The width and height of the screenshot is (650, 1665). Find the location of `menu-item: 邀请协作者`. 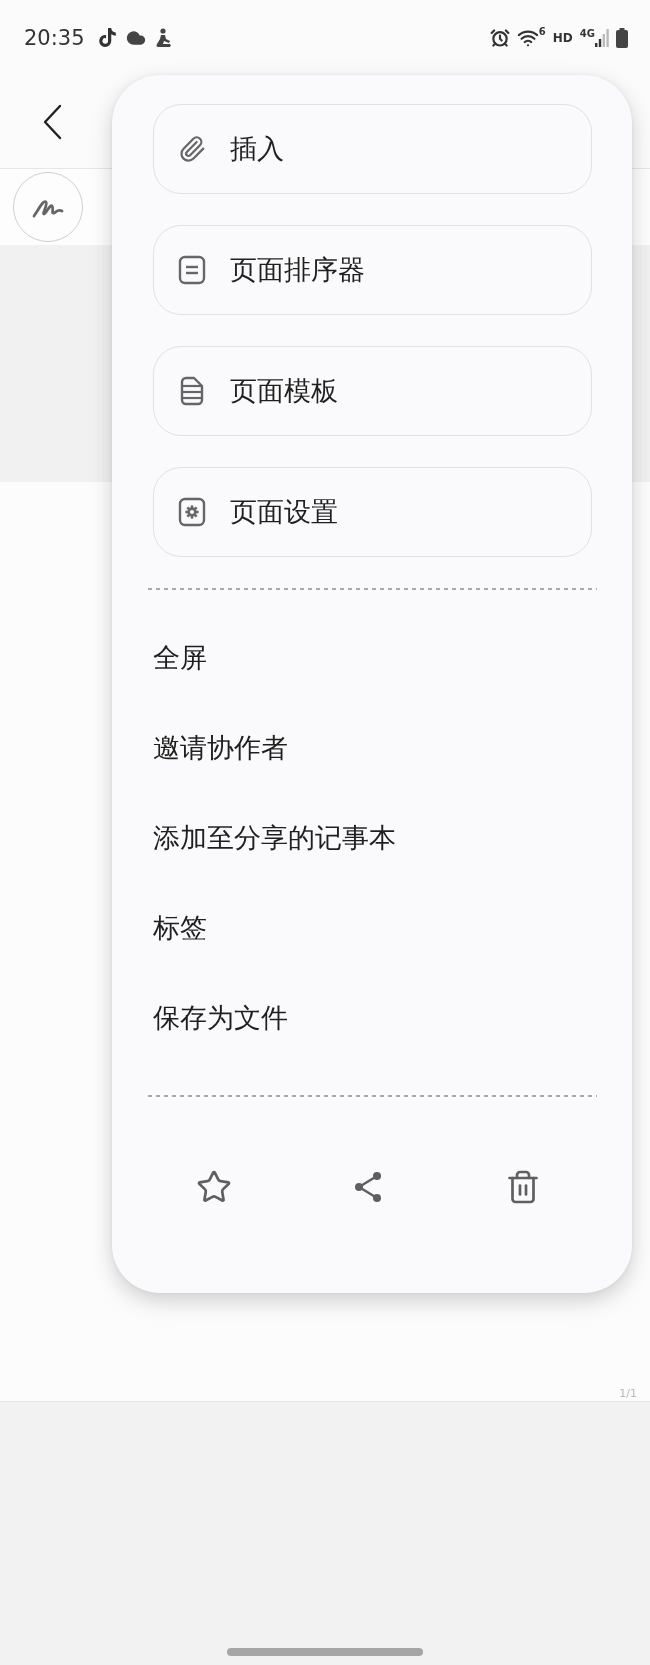

menu-item: 邀请协作者 is located at coordinates (220, 748).